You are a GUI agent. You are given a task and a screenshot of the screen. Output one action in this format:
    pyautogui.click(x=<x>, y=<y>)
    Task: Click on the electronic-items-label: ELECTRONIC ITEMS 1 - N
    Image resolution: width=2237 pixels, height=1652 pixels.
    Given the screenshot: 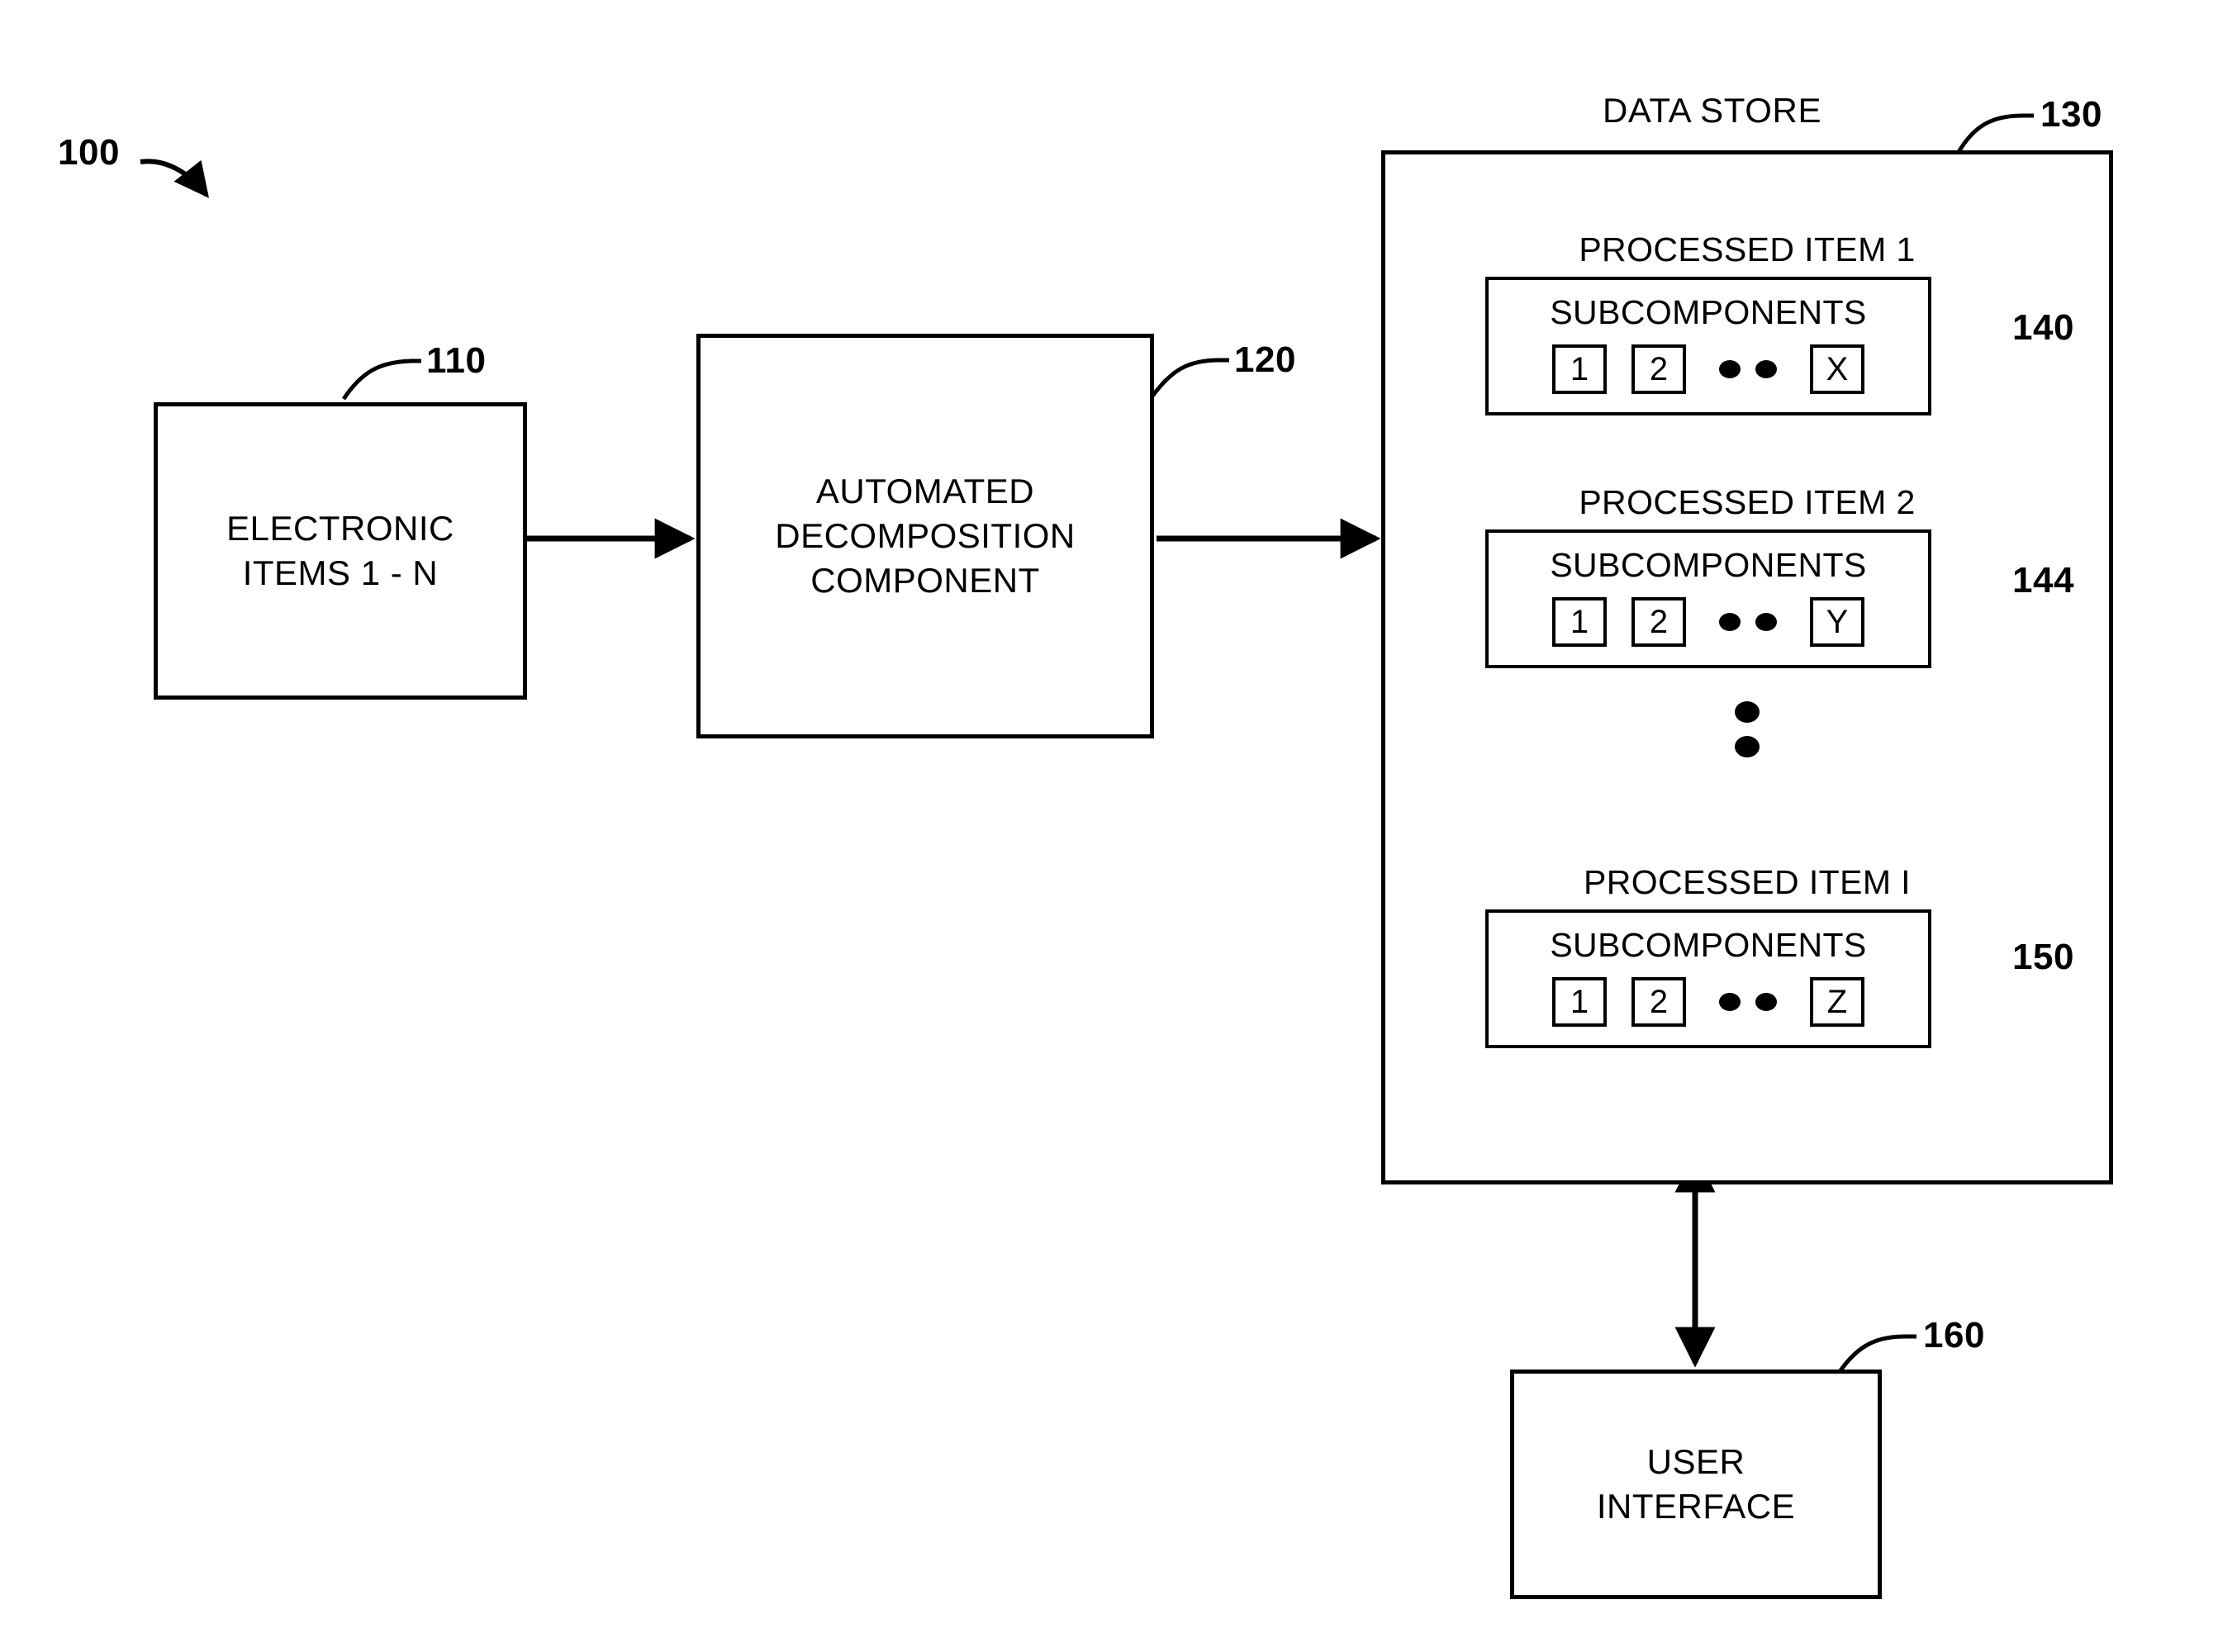 What is the action you would take?
    pyautogui.click(x=340, y=550)
    